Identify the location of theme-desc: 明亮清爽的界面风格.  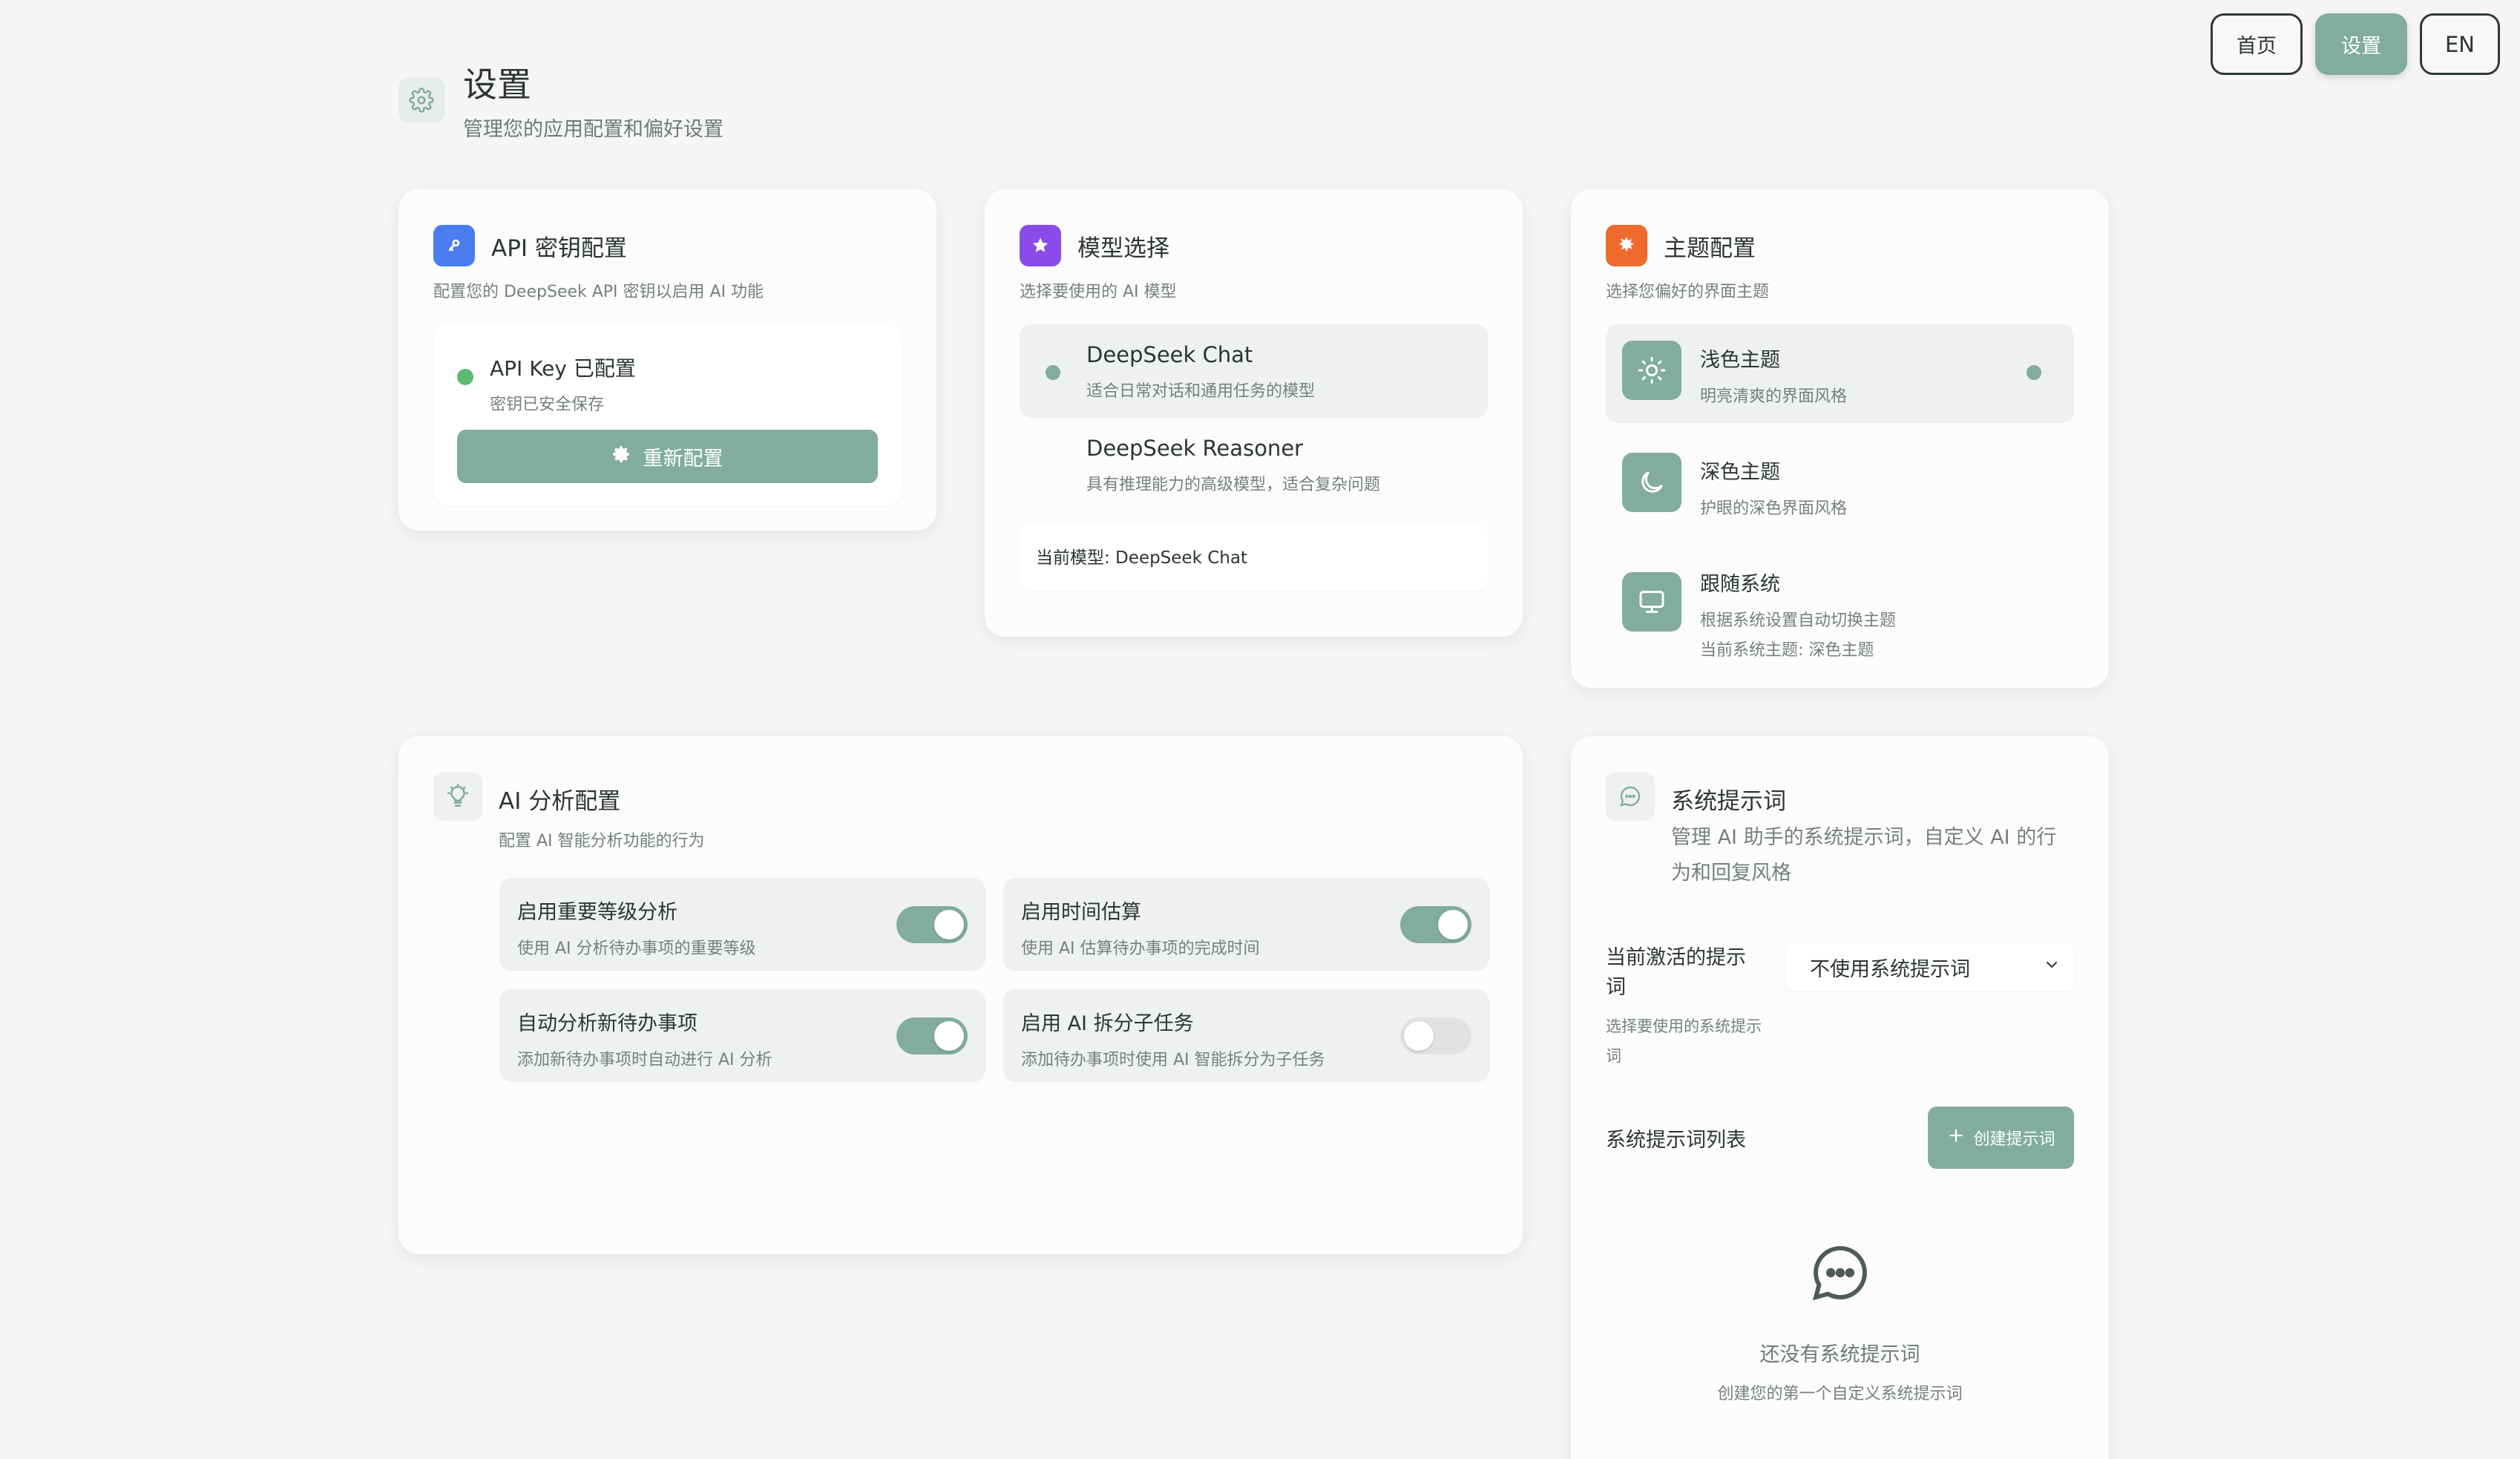
(1774, 396).